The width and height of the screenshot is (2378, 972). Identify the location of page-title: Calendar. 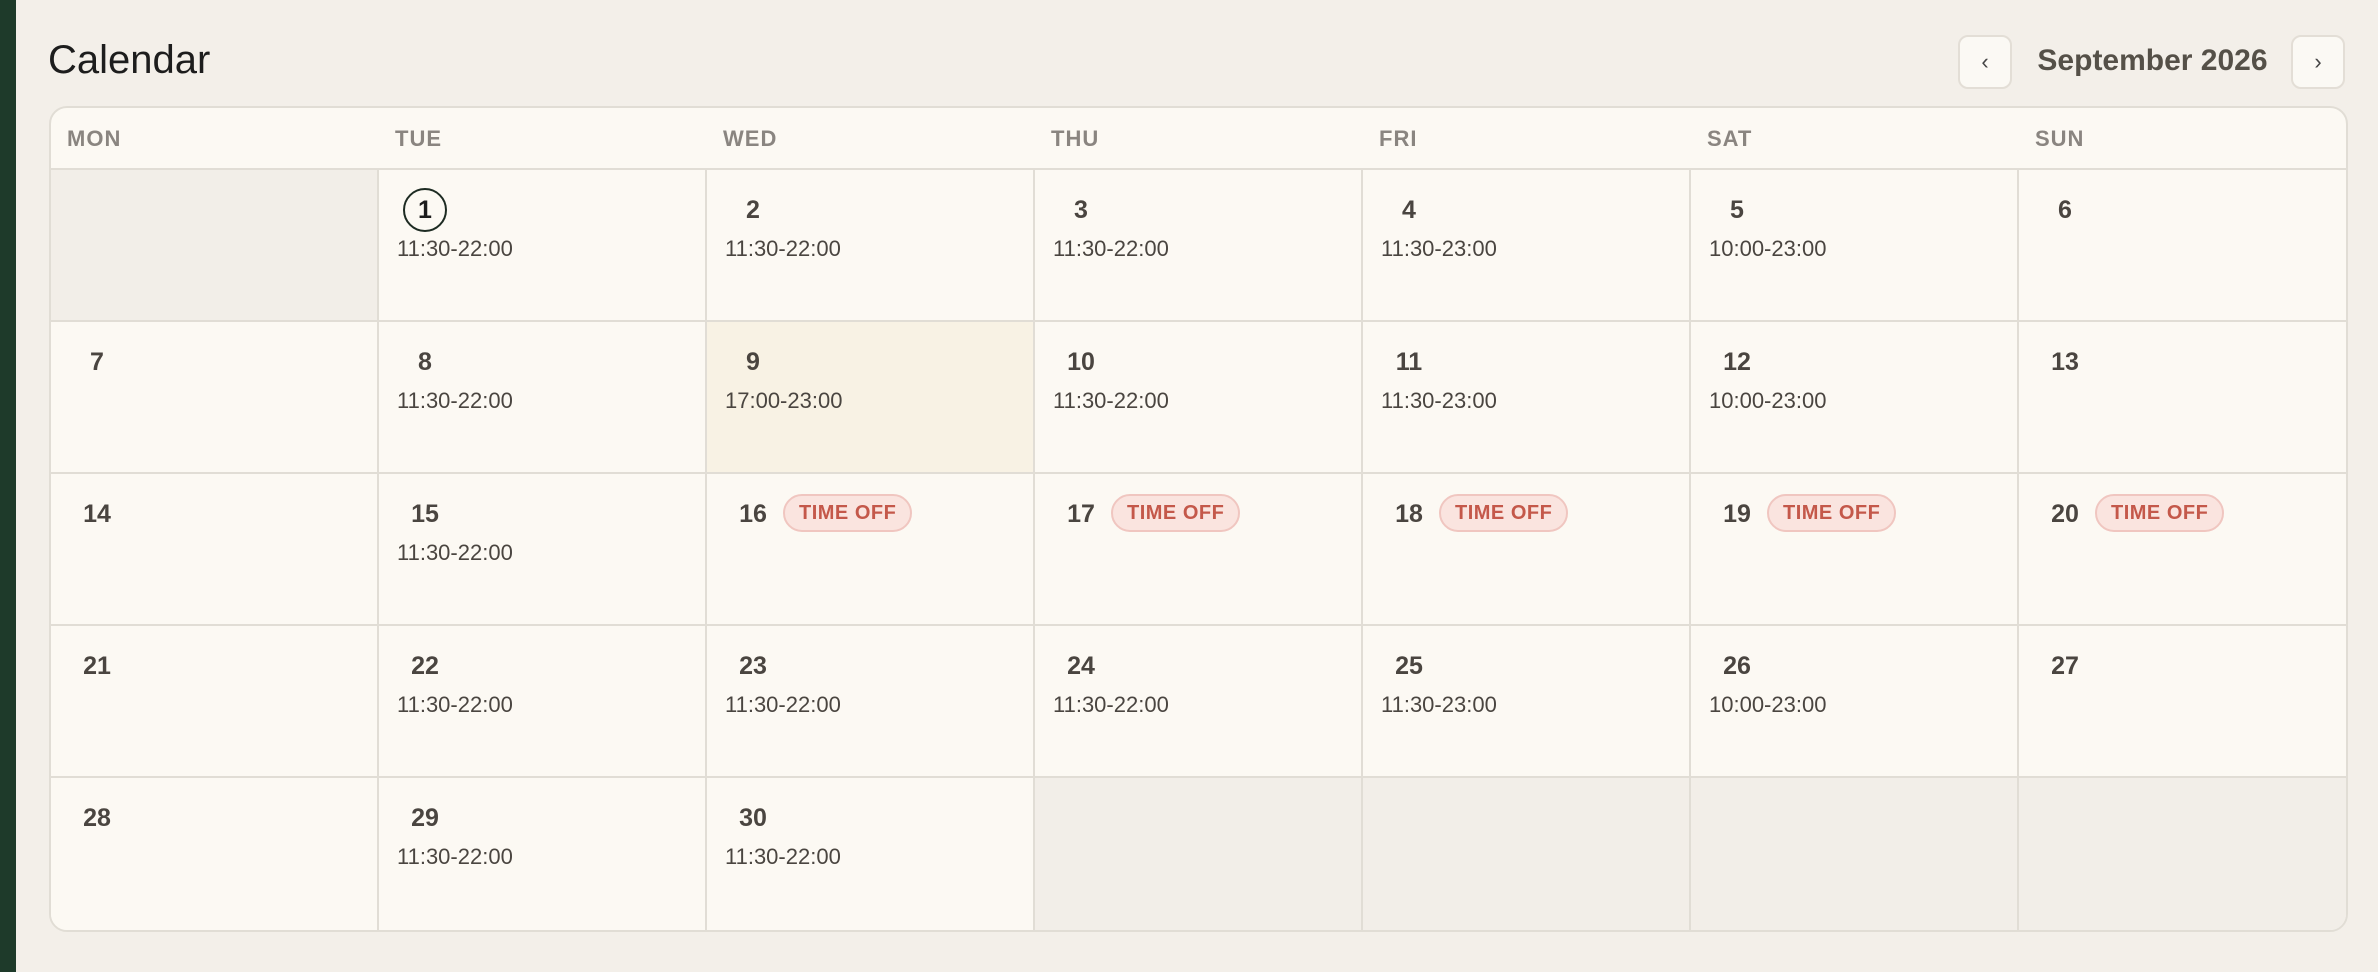
(129, 60).